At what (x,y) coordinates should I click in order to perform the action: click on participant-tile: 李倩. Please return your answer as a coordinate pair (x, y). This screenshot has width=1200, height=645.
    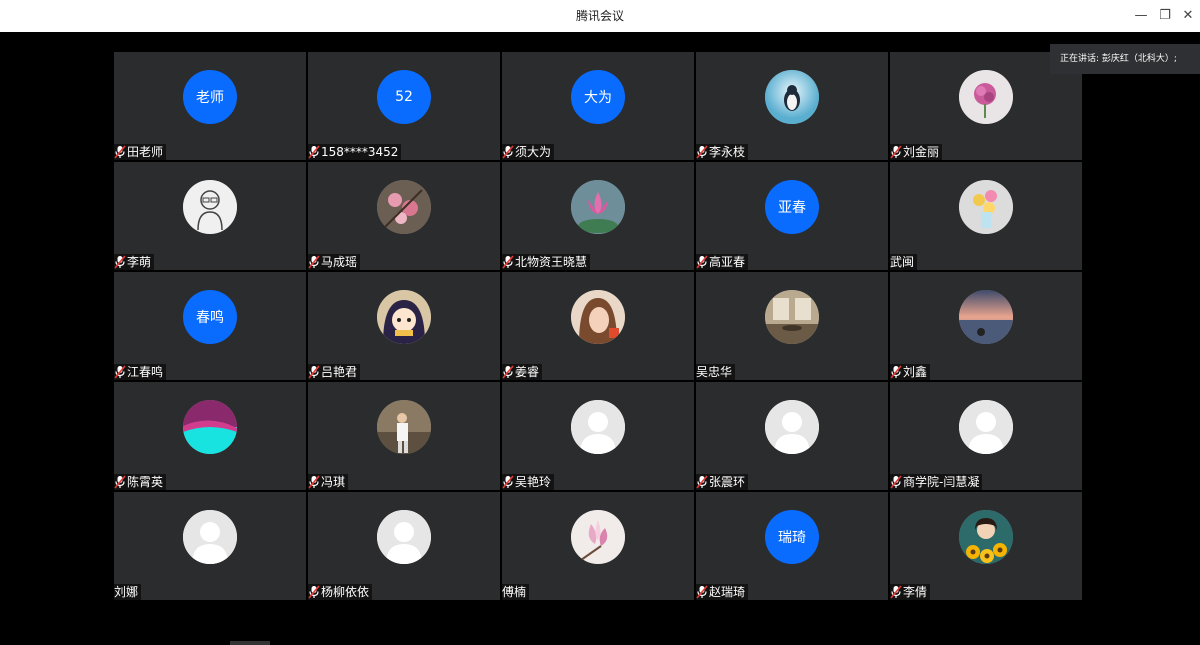
    Looking at the image, I should click on (986, 546).